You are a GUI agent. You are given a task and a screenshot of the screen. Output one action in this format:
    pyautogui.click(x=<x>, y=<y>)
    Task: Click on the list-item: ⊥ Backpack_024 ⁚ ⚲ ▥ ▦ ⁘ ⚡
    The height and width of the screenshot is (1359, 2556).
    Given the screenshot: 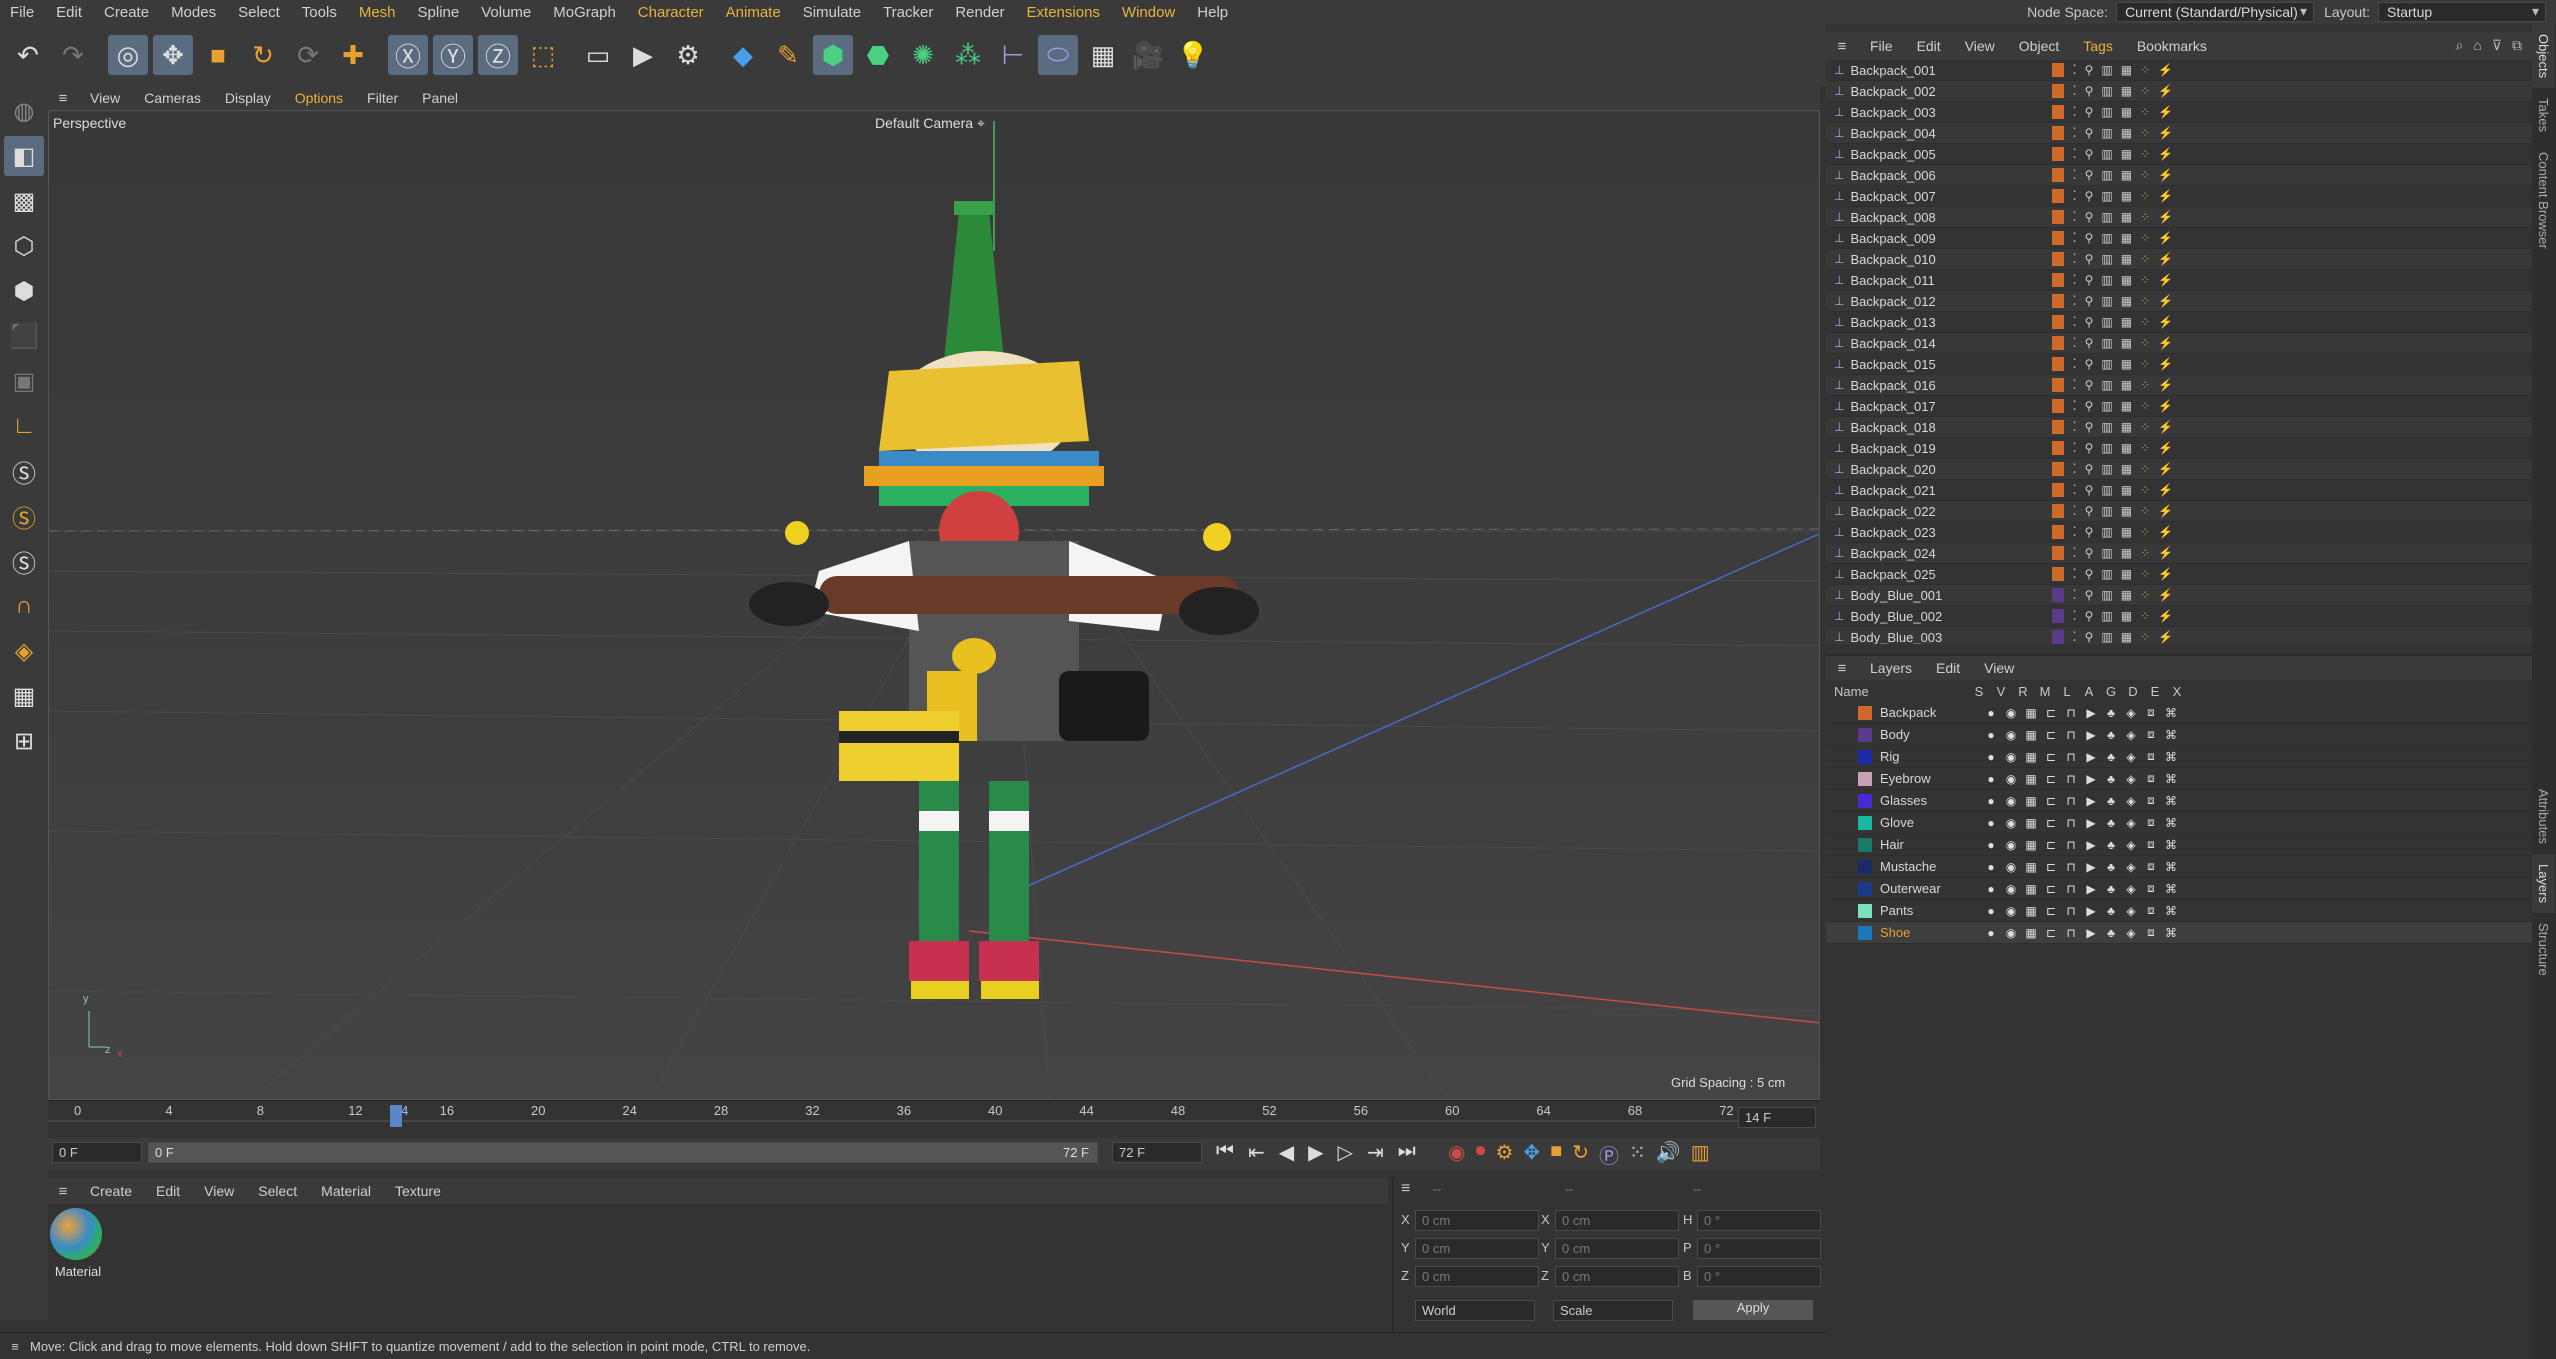 What is the action you would take?
    pyautogui.click(x=2179, y=553)
    